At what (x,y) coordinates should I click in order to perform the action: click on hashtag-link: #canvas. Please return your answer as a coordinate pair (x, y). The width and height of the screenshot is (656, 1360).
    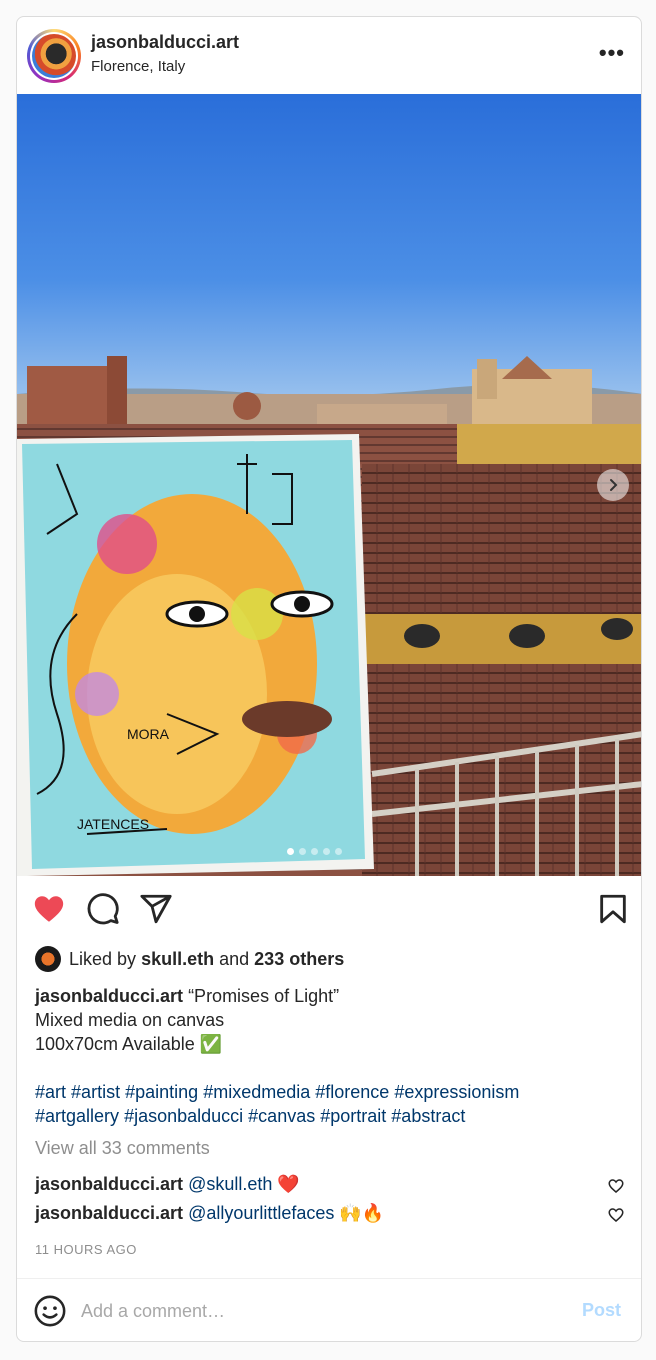
    Looking at the image, I should click on (281, 1116).